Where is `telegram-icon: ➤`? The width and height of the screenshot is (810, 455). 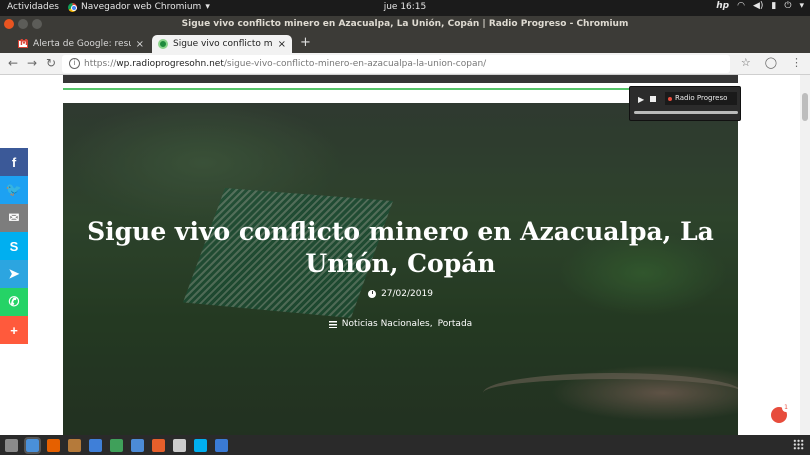 telegram-icon: ➤ is located at coordinates (14, 273).